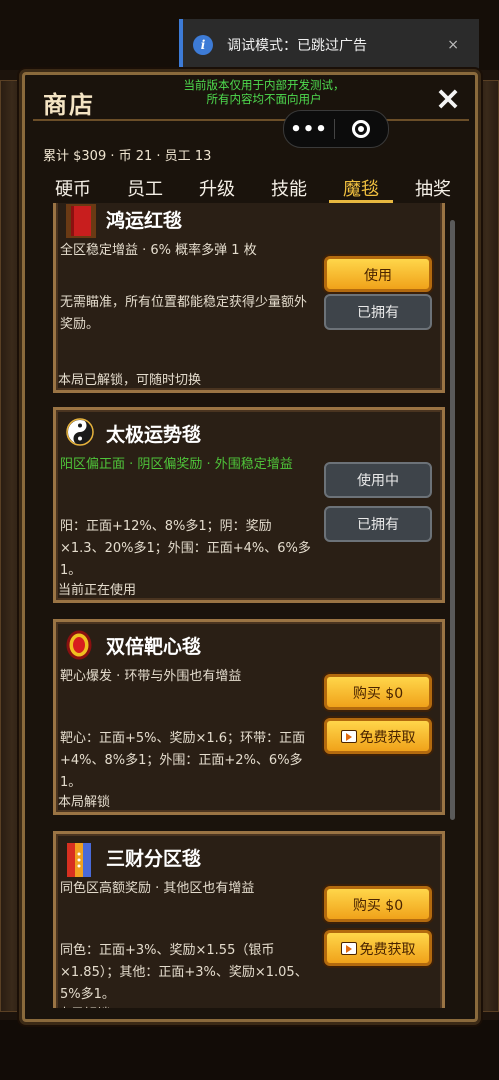 This screenshot has height=1080, width=499. What do you see at coordinates (97, 590) in the screenshot?
I see `carpet-status: 当前正在使用` at bounding box center [97, 590].